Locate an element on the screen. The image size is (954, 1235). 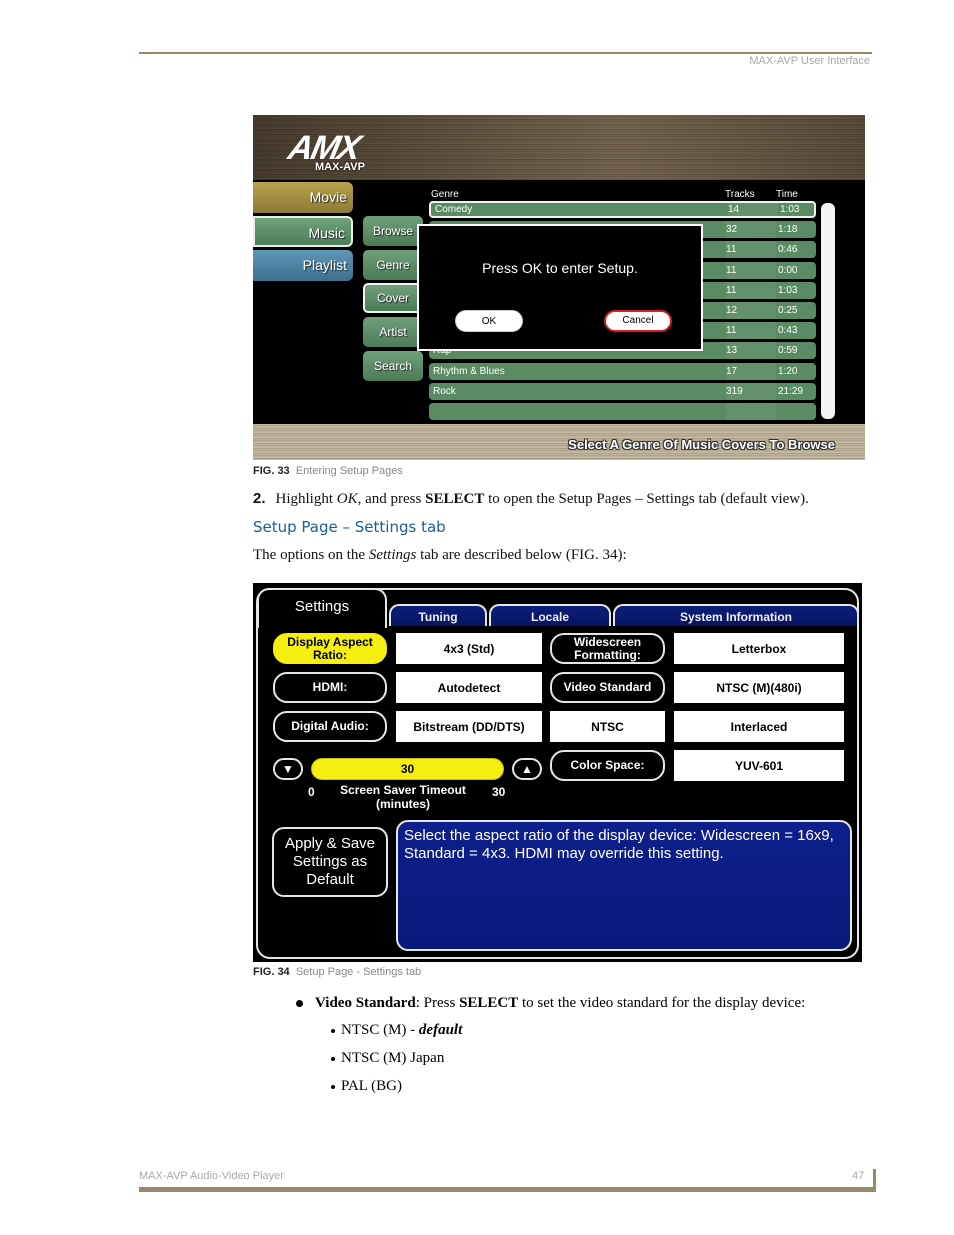
tab-system-information: System Information is located at coordinates (736, 615).